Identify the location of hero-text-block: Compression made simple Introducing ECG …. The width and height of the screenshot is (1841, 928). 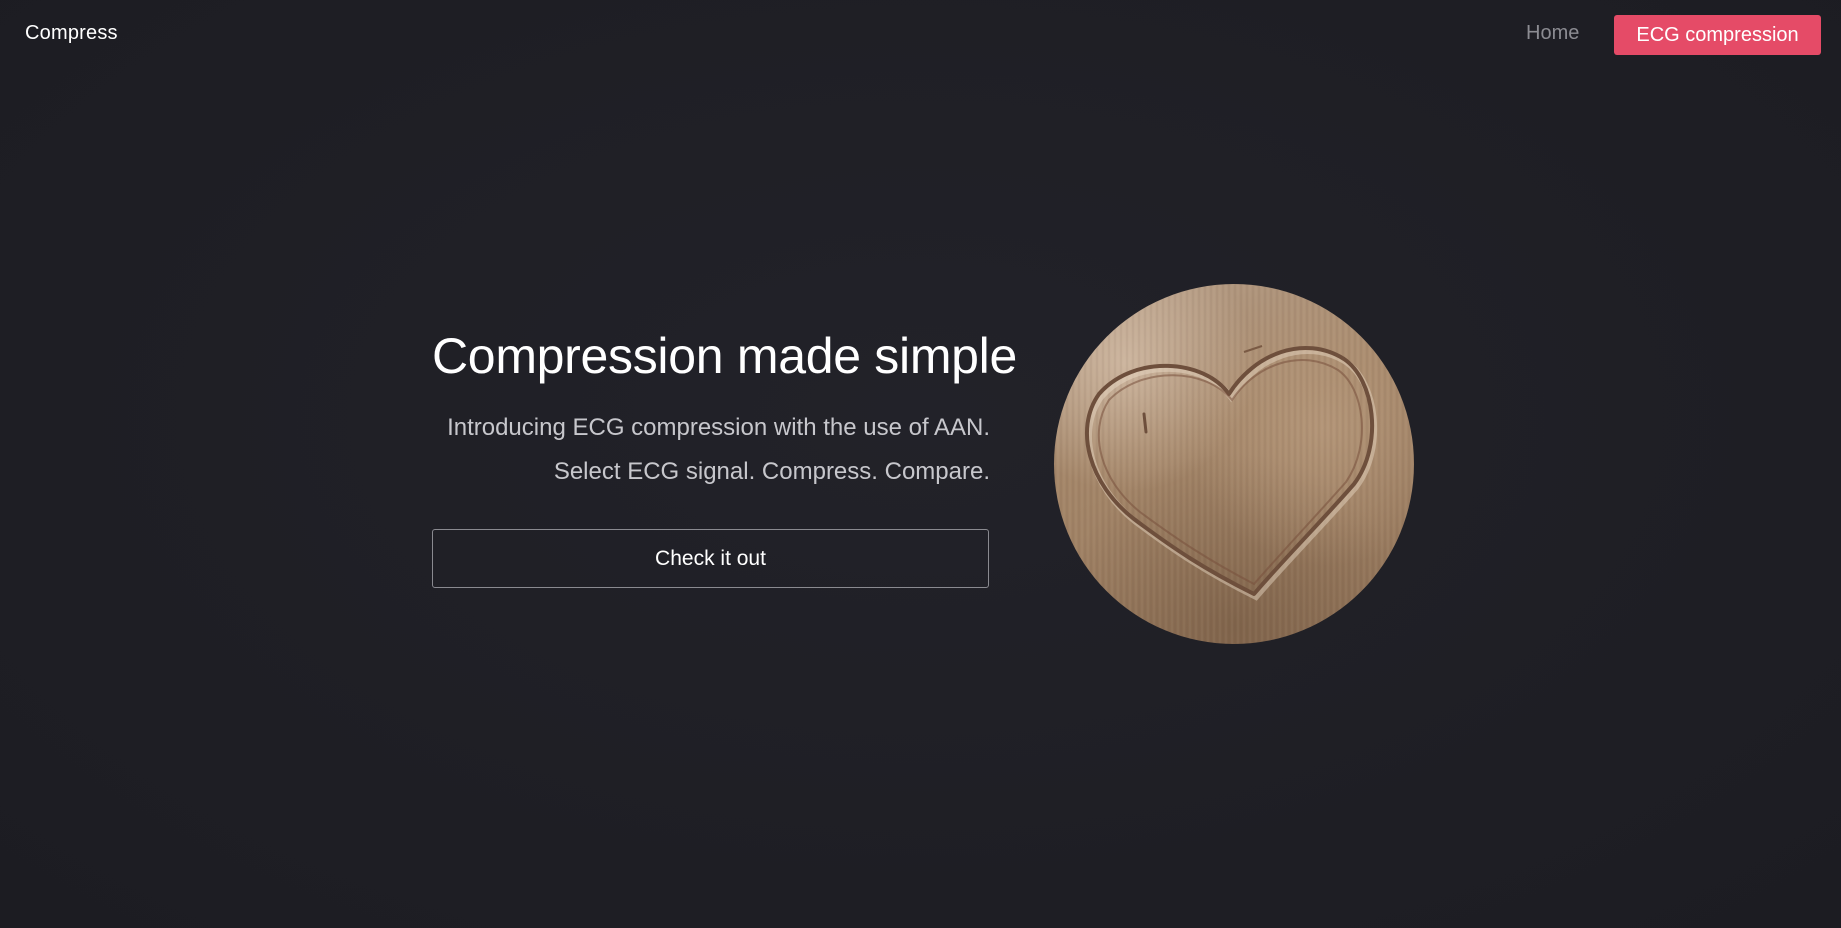
(724, 407).